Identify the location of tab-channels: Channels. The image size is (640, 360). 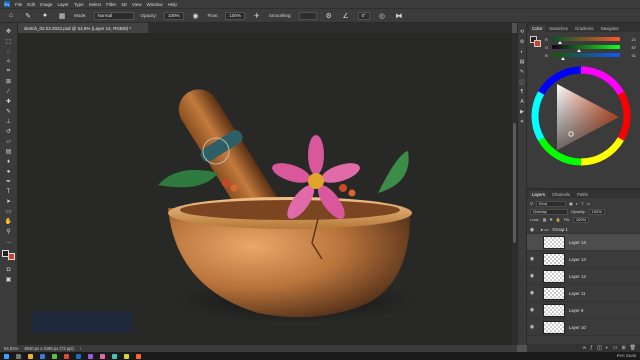
(561, 194).